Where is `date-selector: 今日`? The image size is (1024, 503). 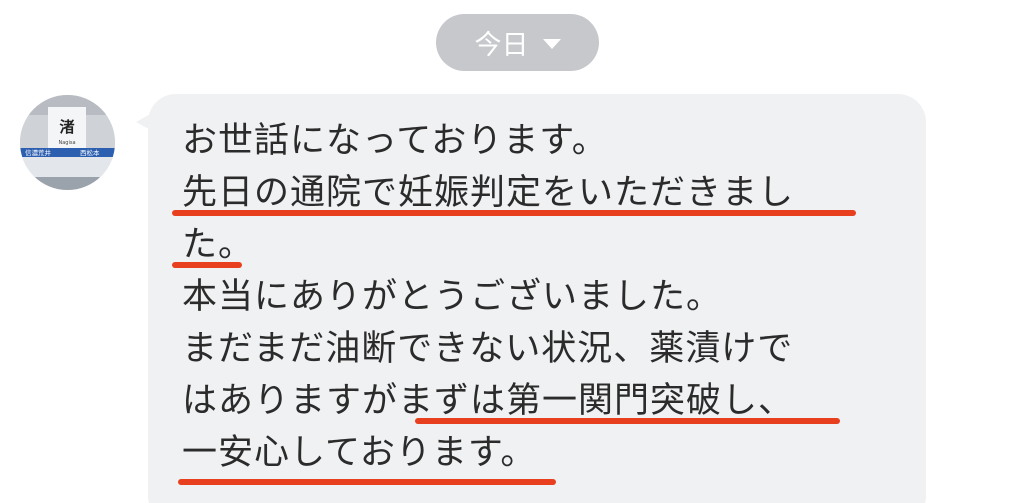
date-selector: 今日 is located at coordinates (517, 42).